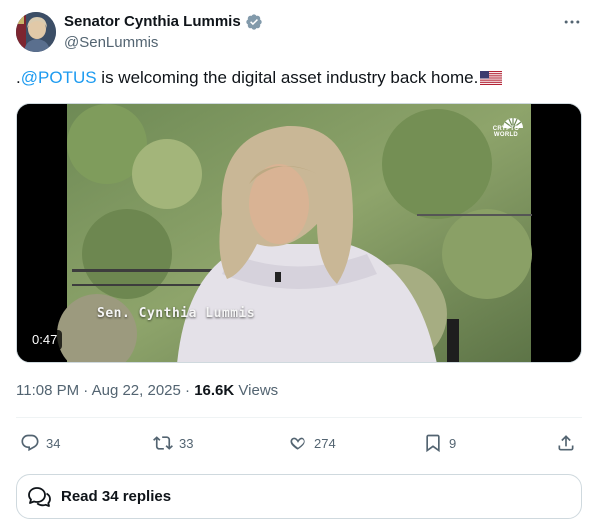 This screenshot has width=598, height=528. I want to click on us-flag-icon, so click(491, 78).